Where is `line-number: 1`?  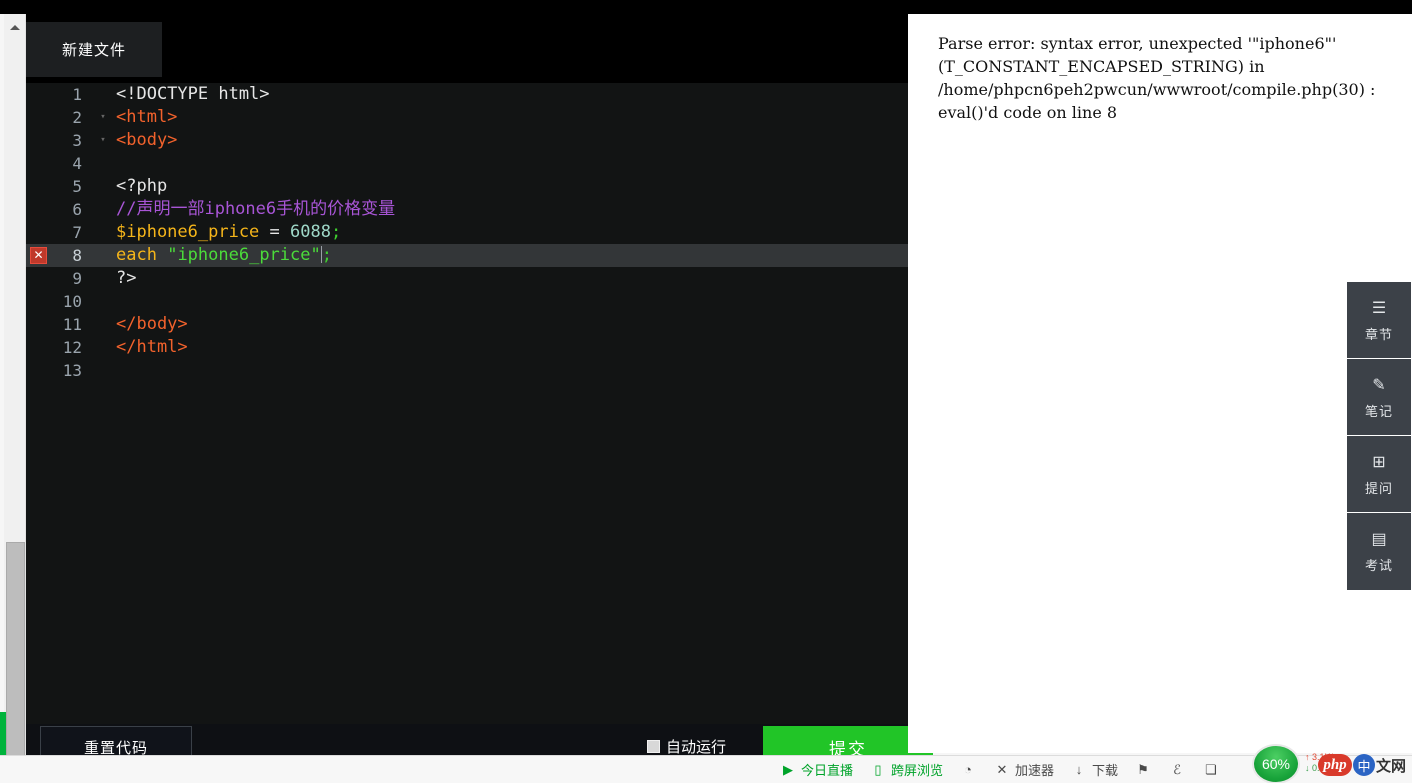 line-number: 1 is located at coordinates (77, 94).